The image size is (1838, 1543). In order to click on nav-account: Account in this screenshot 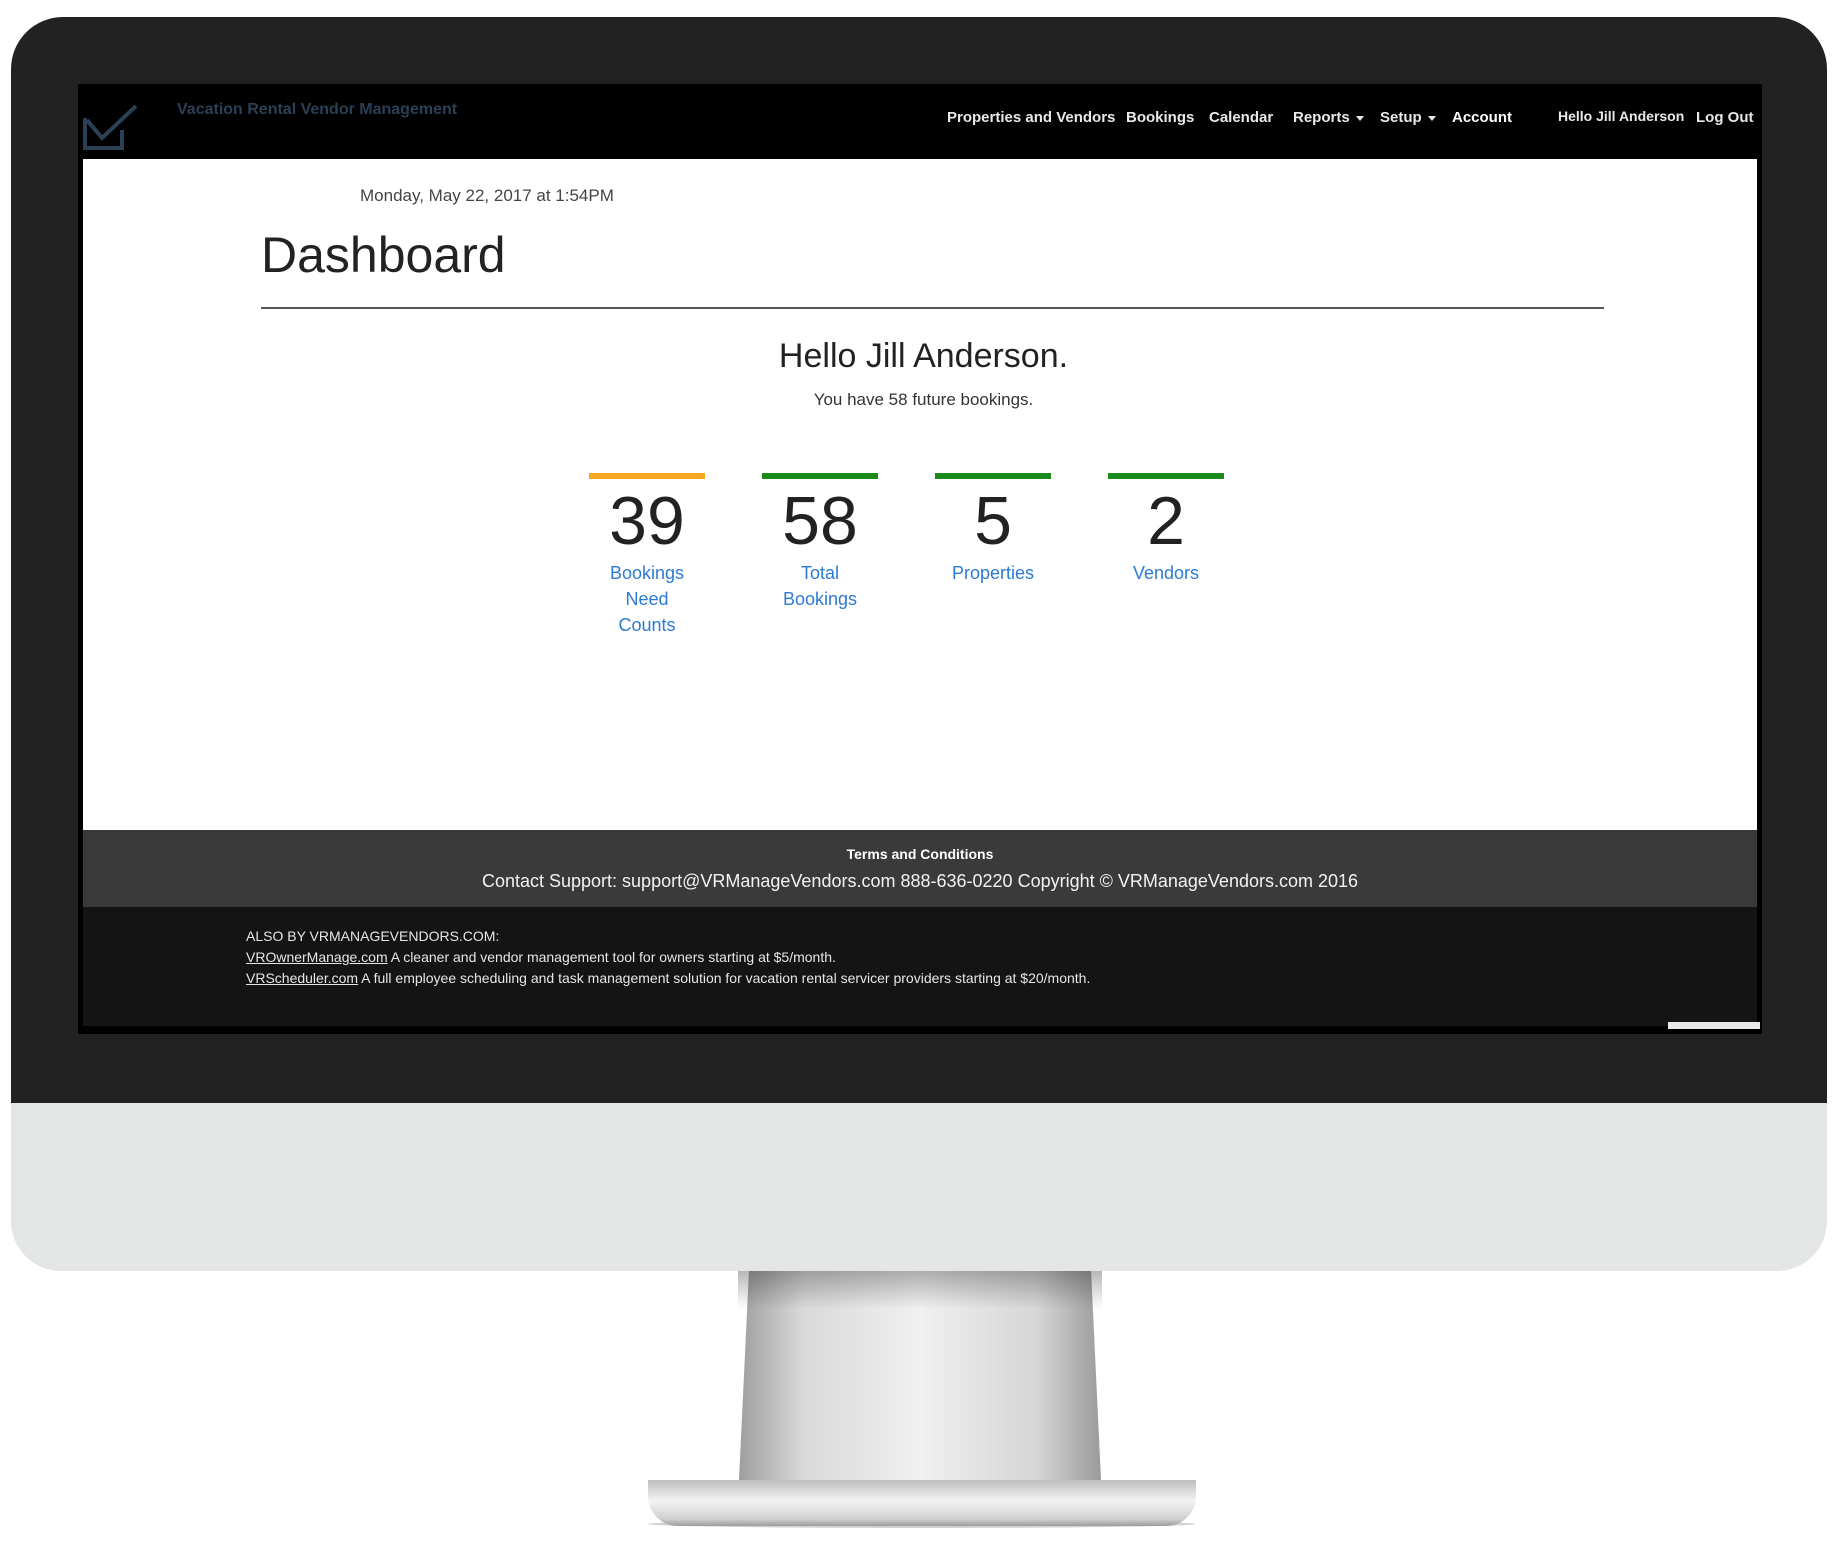, I will do `click(1482, 117)`.